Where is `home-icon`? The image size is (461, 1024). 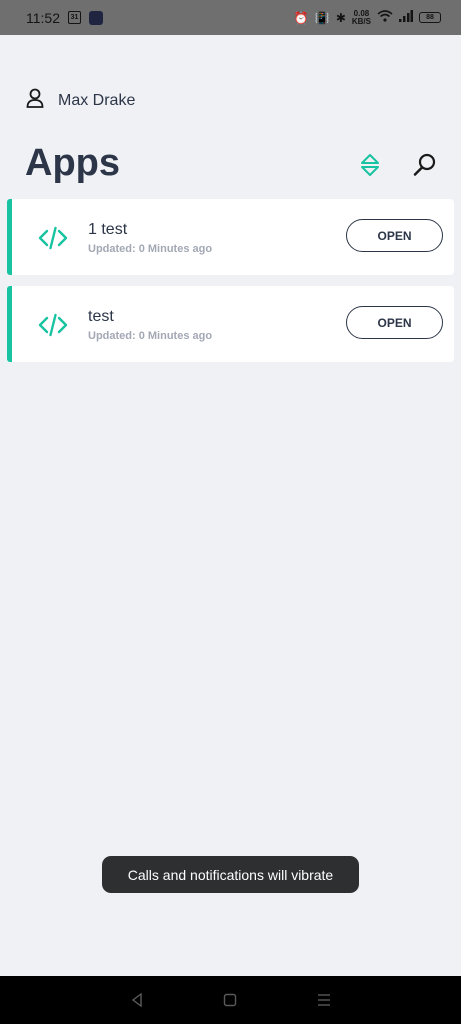
home-icon is located at coordinates (230, 1000).